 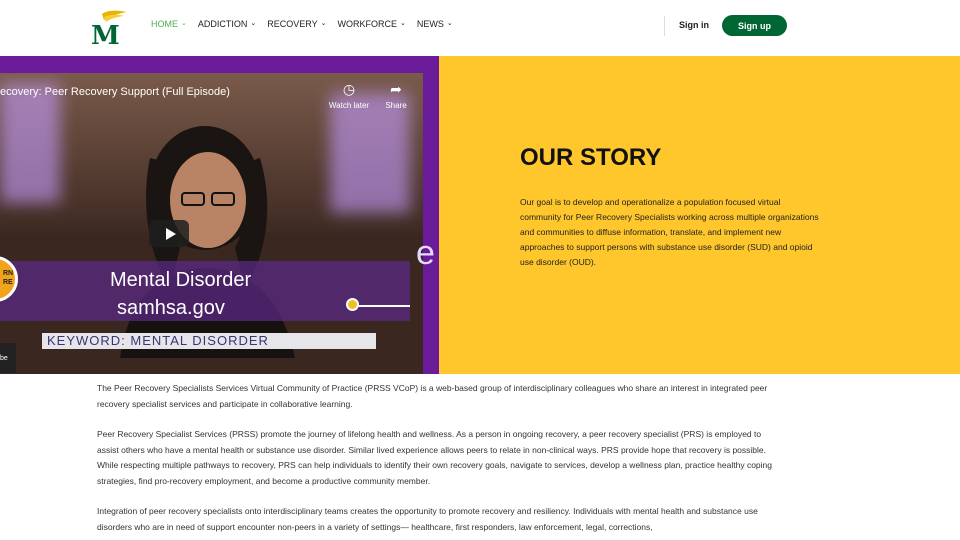 I want to click on nav-workforce-label: WORKFORCE, so click(x=367, y=24).